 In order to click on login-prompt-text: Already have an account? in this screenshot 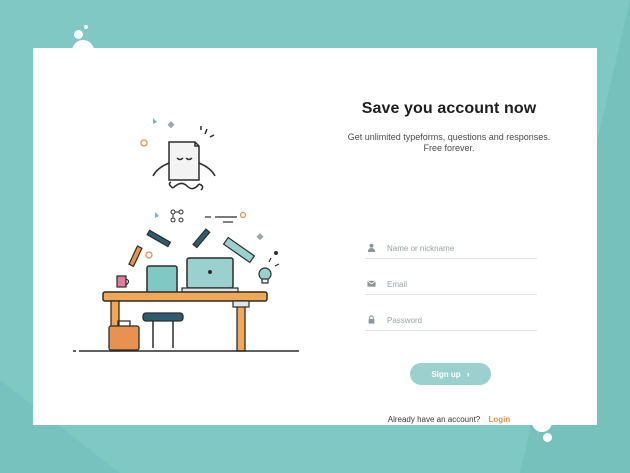, I will do `click(434, 419)`.